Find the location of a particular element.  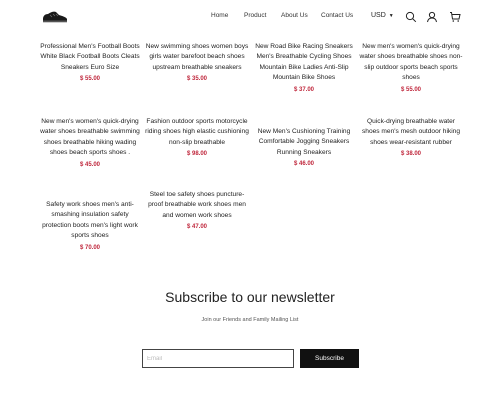

newsletter-subtitle: Join our Friends and Family Mailing List is located at coordinates (250, 320).